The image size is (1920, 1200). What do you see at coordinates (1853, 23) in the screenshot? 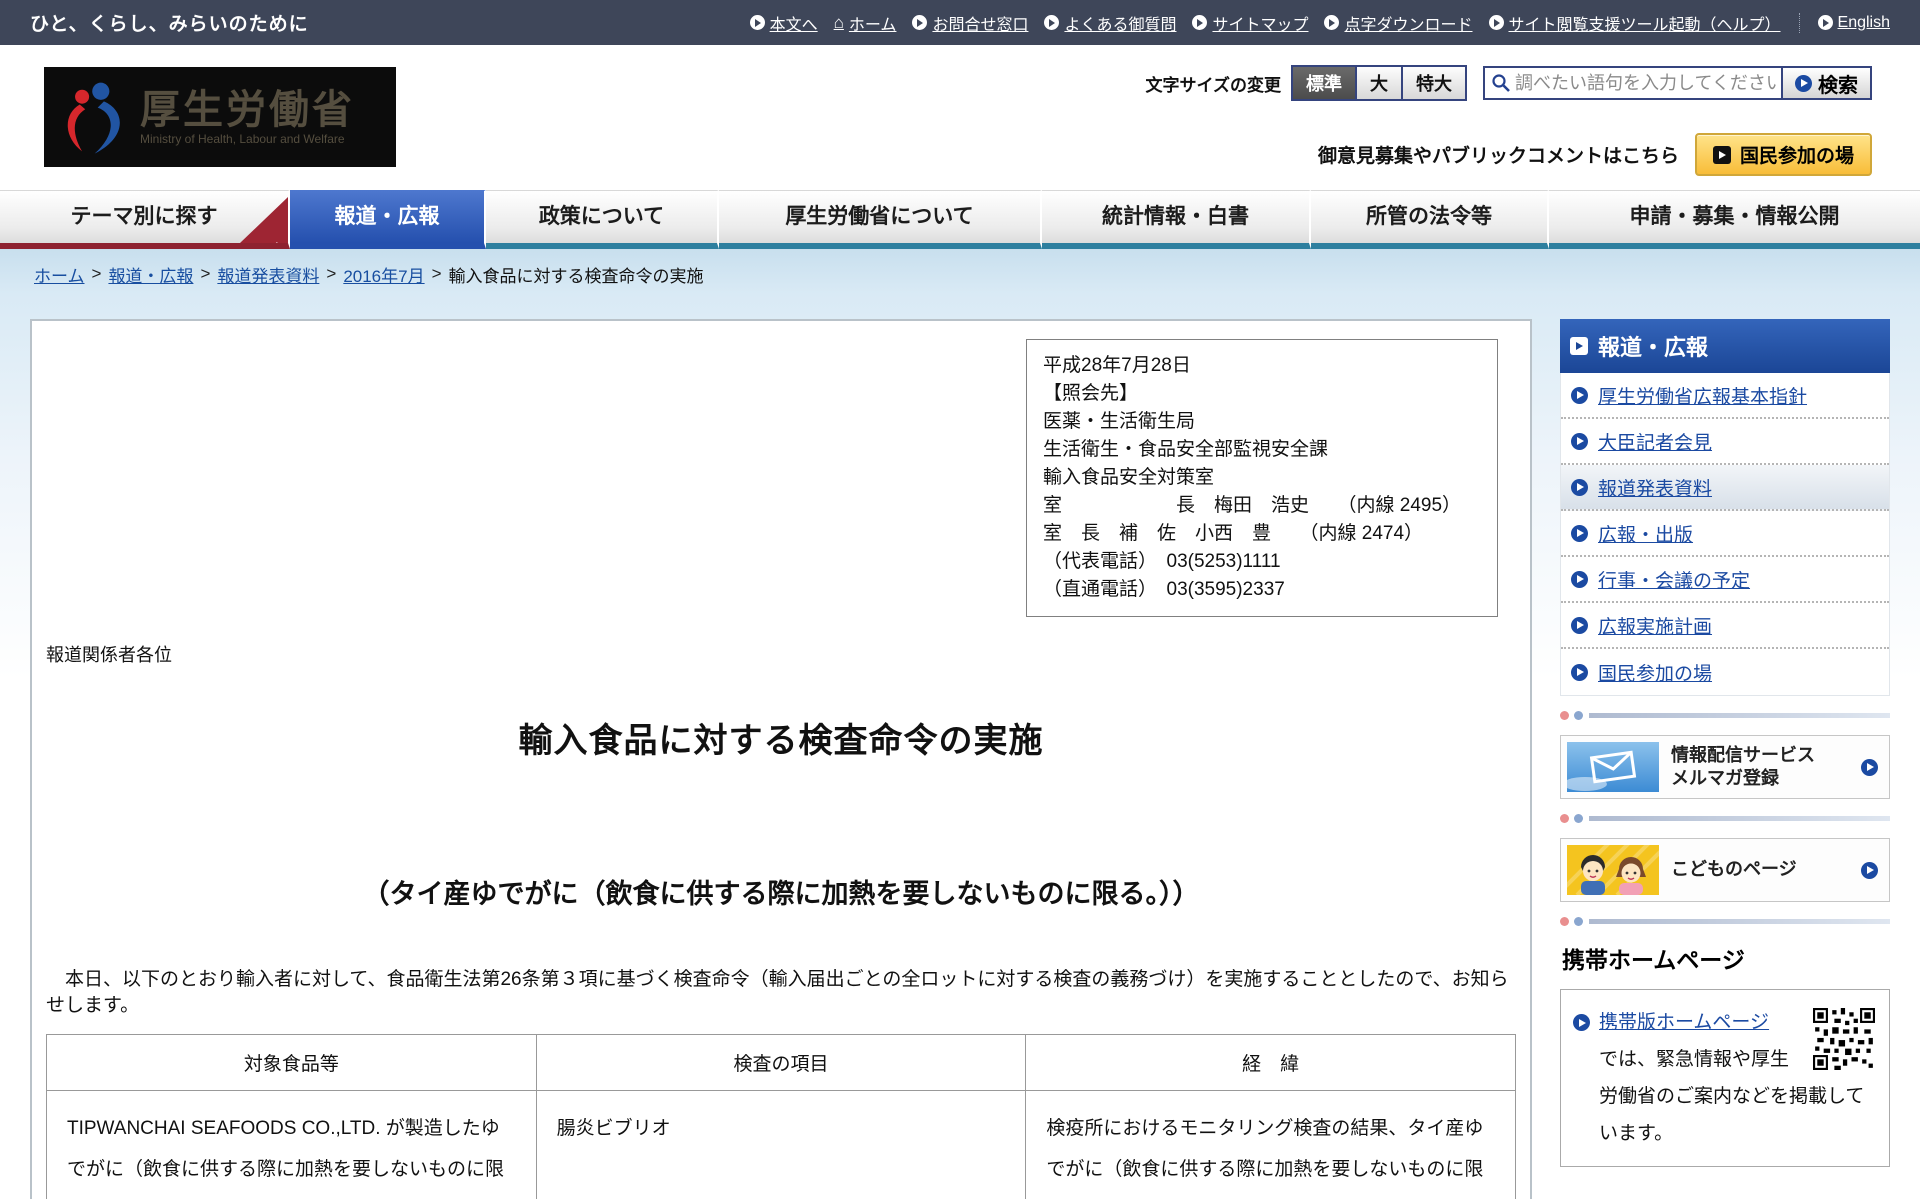
I see `link-english: English` at bounding box center [1853, 23].